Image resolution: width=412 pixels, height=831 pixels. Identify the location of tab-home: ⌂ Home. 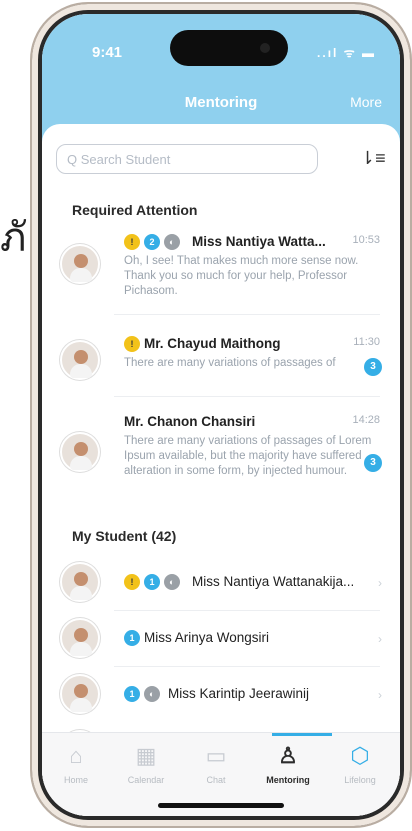
(76, 764).